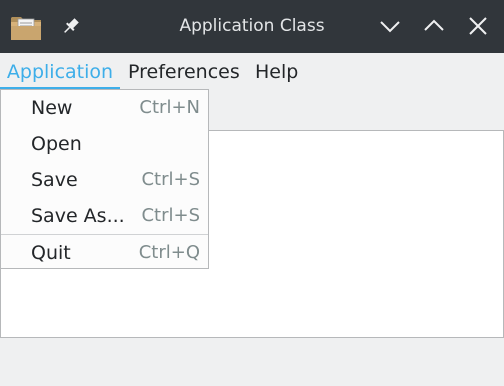  What do you see at coordinates (434, 26) in the screenshot?
I see `maximize-chevron-up-icon` at bounding box center [434, 26].